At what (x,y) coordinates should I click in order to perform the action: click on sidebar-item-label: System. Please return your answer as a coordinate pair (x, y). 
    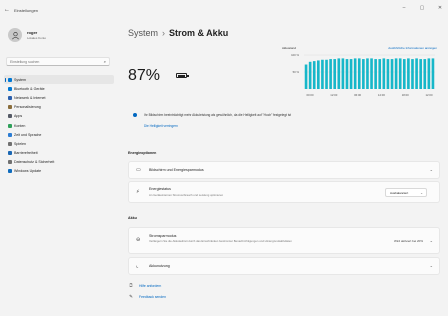
    Looking at the image, I should click on (20, 79).